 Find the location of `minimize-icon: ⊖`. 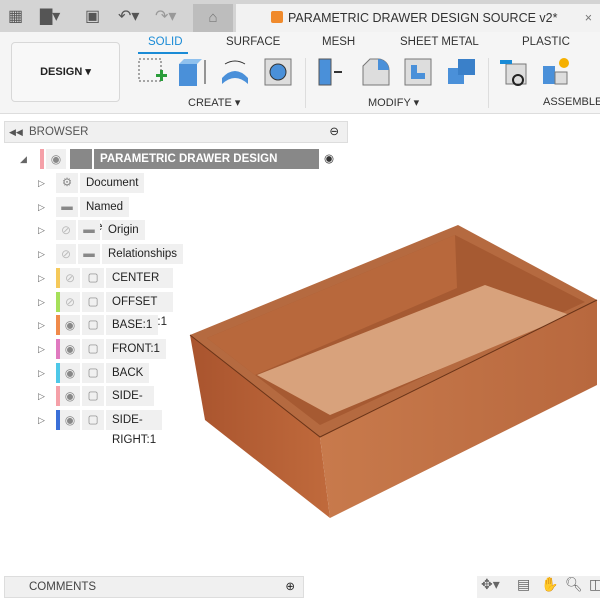

minimize-icon: ⊖ is located at coordinates (334, 132).